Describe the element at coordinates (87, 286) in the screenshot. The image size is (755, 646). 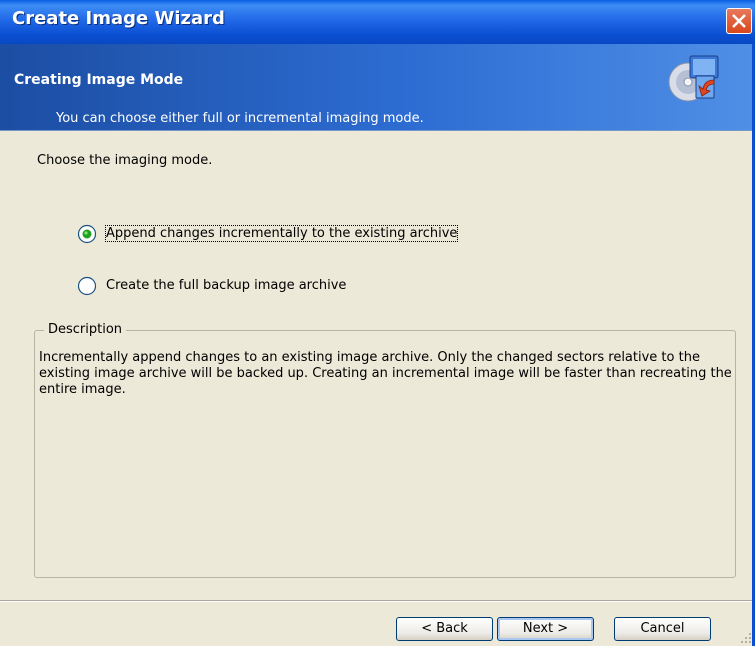
I see `full-backup-radio` at that location.